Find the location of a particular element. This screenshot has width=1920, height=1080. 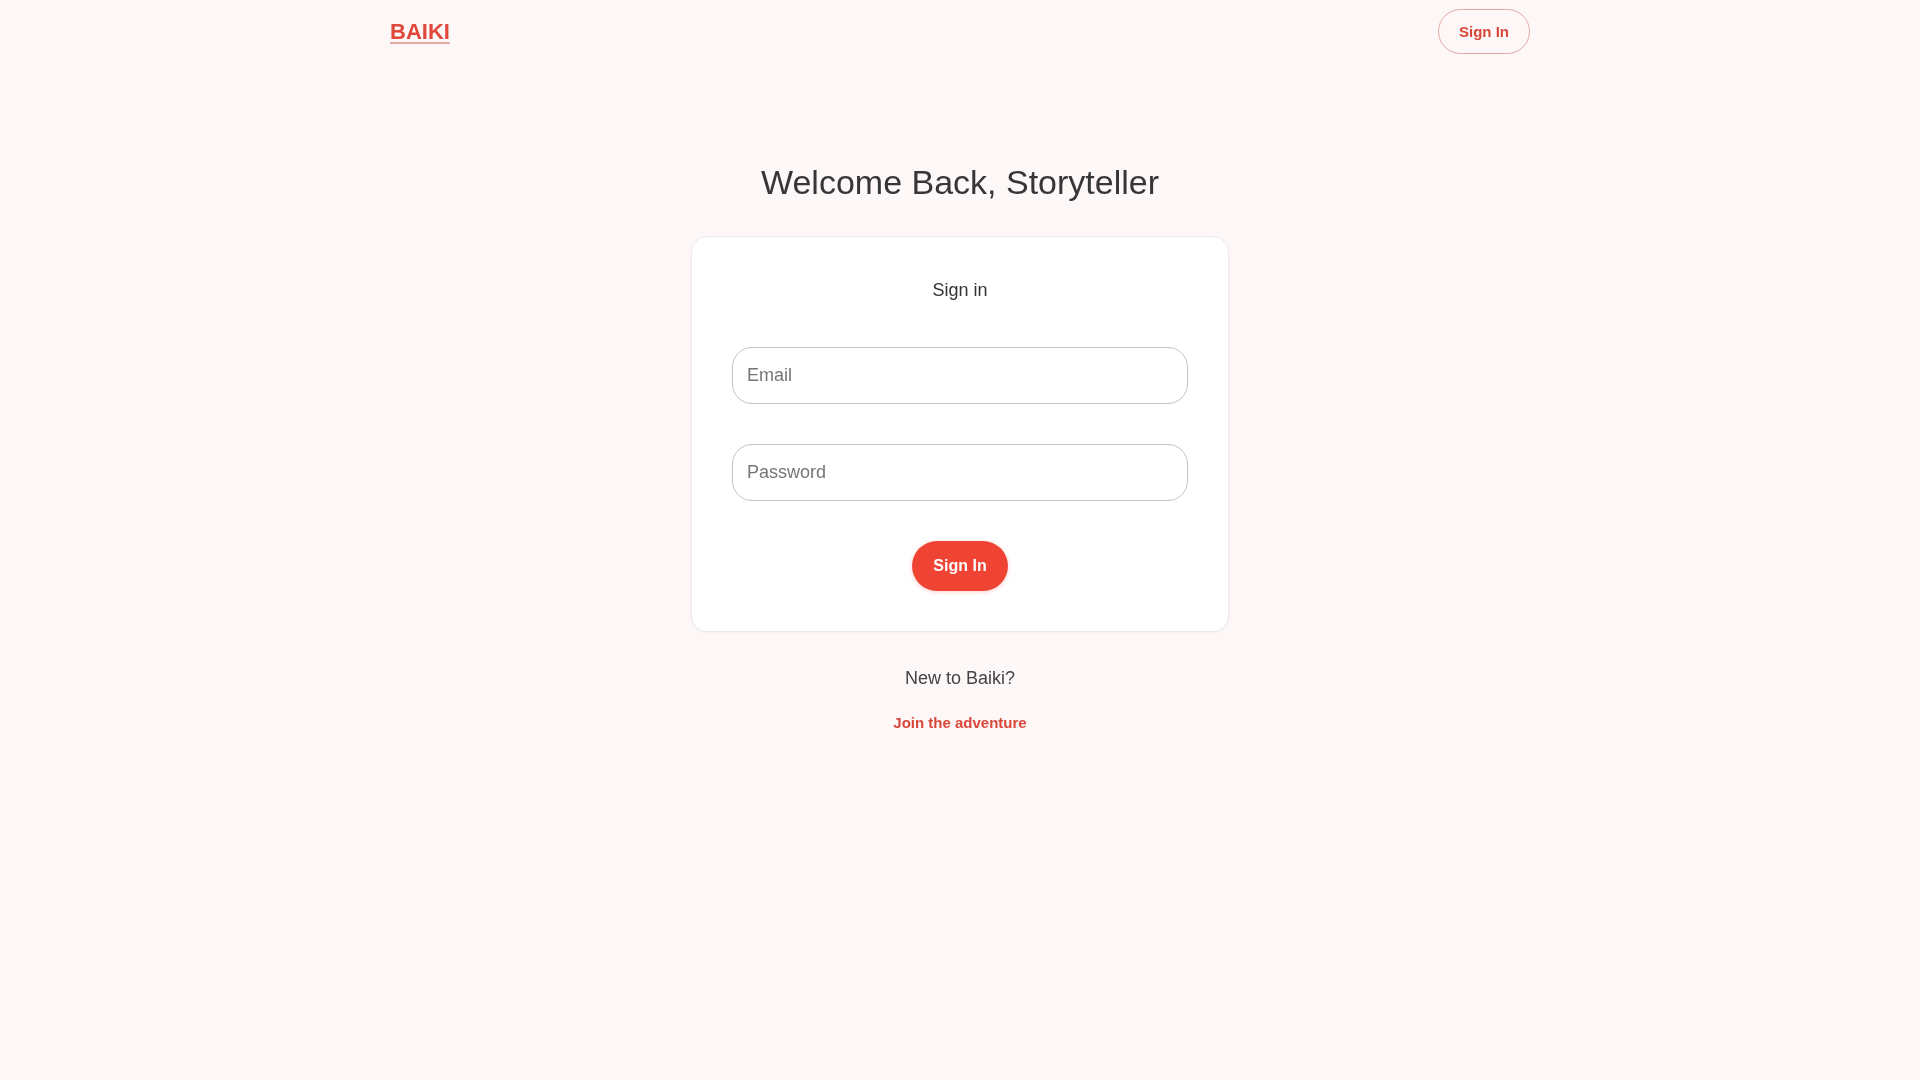

input-field: Email is located at coordinates (960, 375).